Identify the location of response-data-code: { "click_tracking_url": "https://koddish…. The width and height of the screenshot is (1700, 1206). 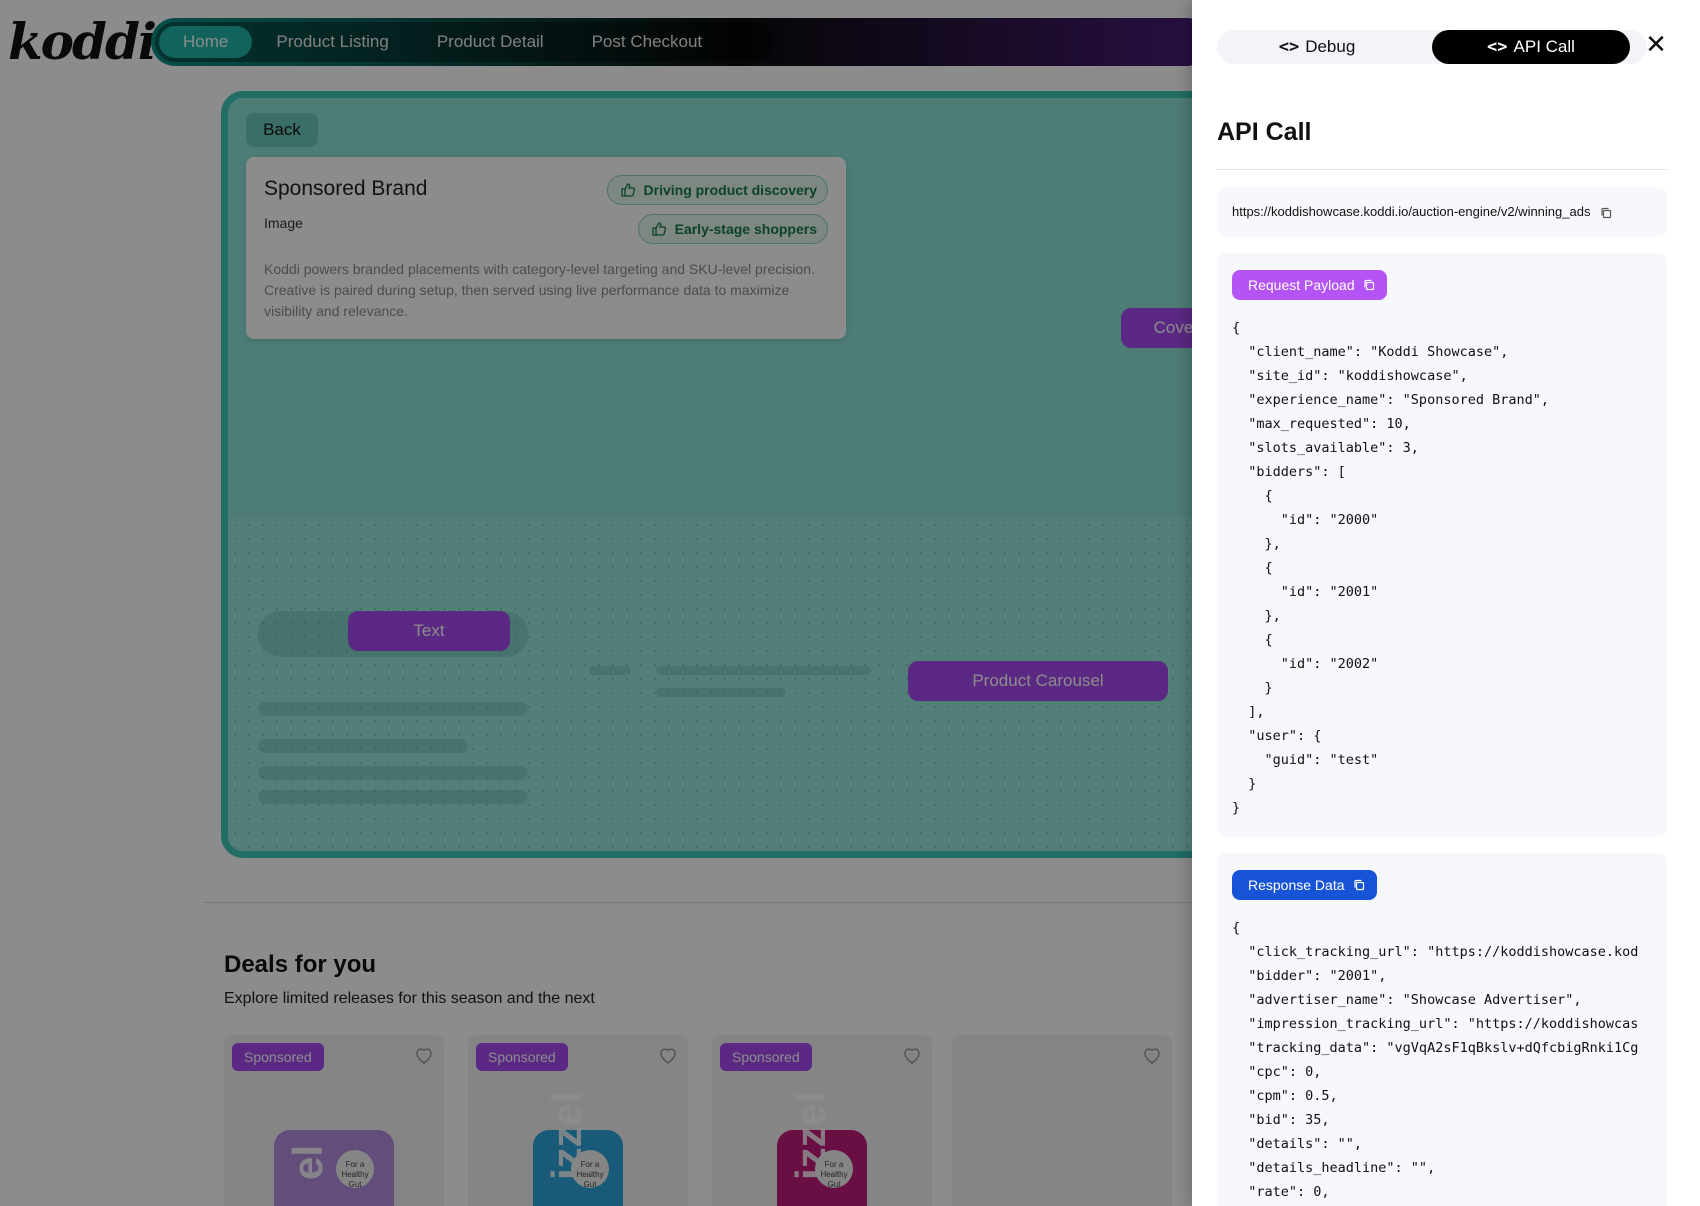
(1435, 1060).